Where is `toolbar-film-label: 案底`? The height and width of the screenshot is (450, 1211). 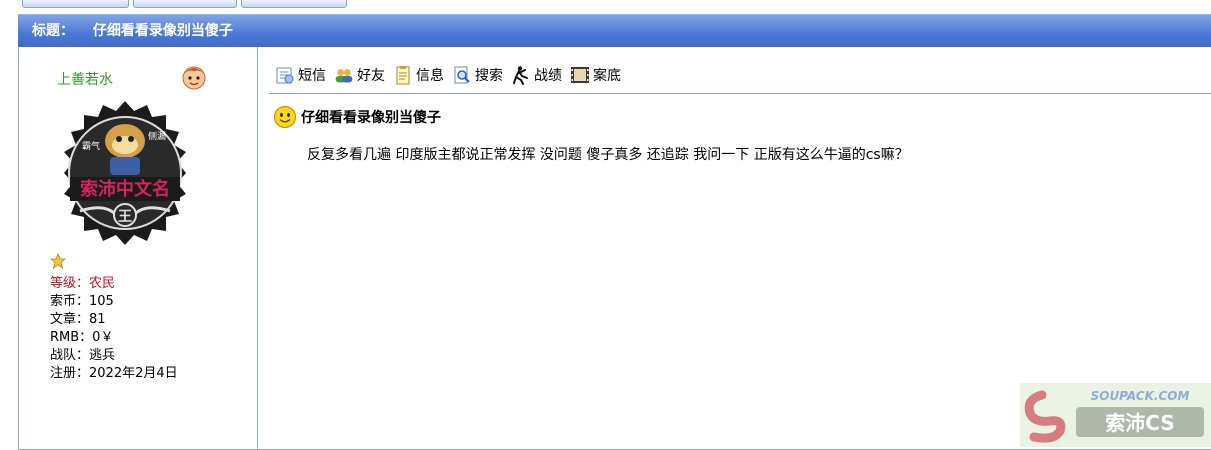 toolbar-film-label: 案底 is located at coordinates (607, 76).